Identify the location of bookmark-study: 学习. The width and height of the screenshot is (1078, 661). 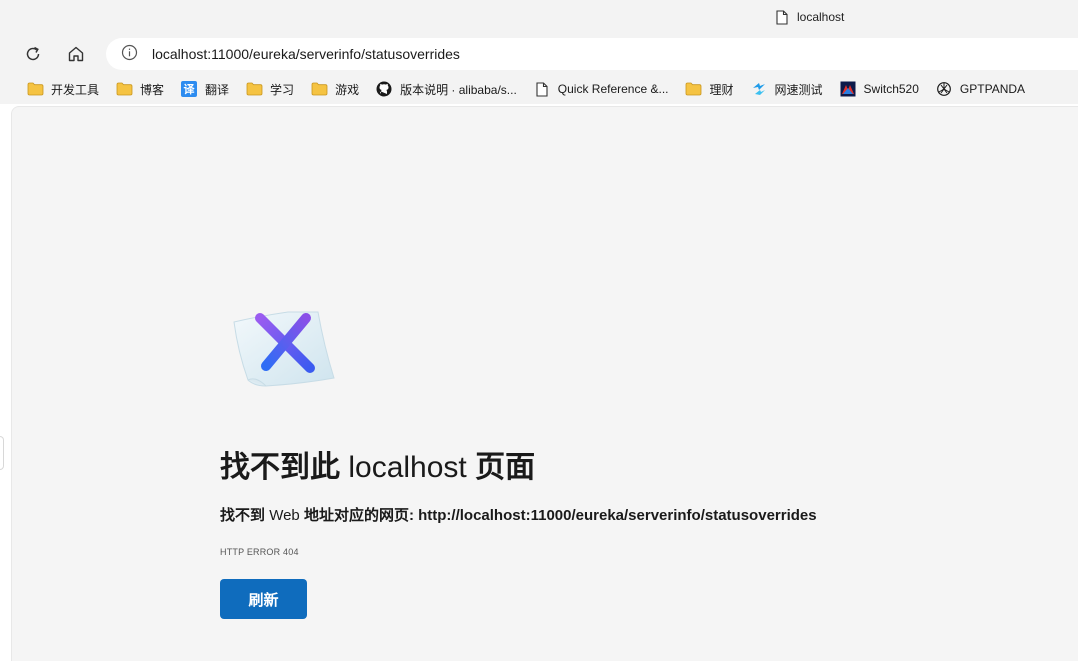
(269, 89).